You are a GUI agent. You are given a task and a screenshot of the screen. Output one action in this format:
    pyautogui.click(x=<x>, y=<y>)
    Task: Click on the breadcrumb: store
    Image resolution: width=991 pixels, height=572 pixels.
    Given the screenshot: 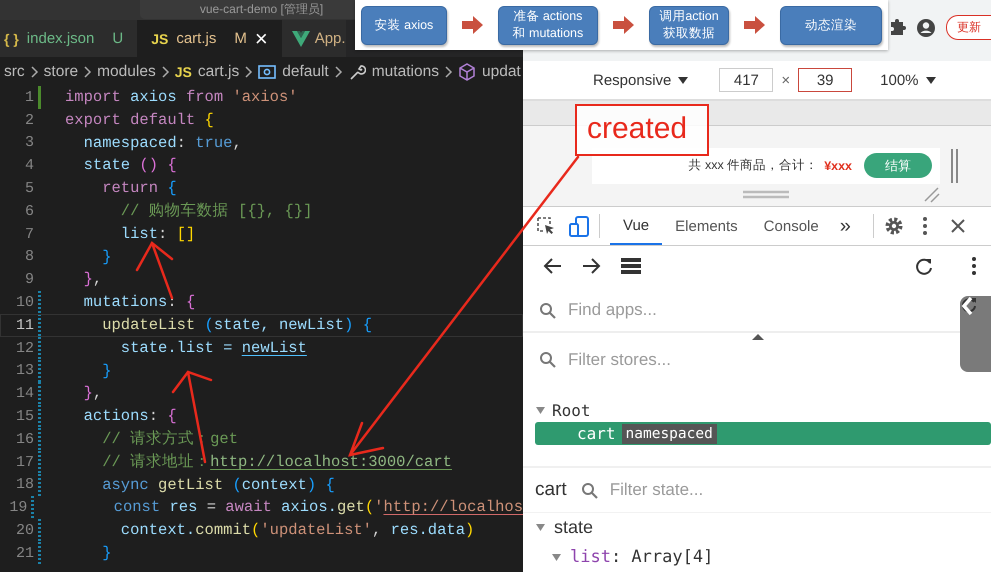 What is the action you would take?
    pyautogui.click(x=61, y=71)
    